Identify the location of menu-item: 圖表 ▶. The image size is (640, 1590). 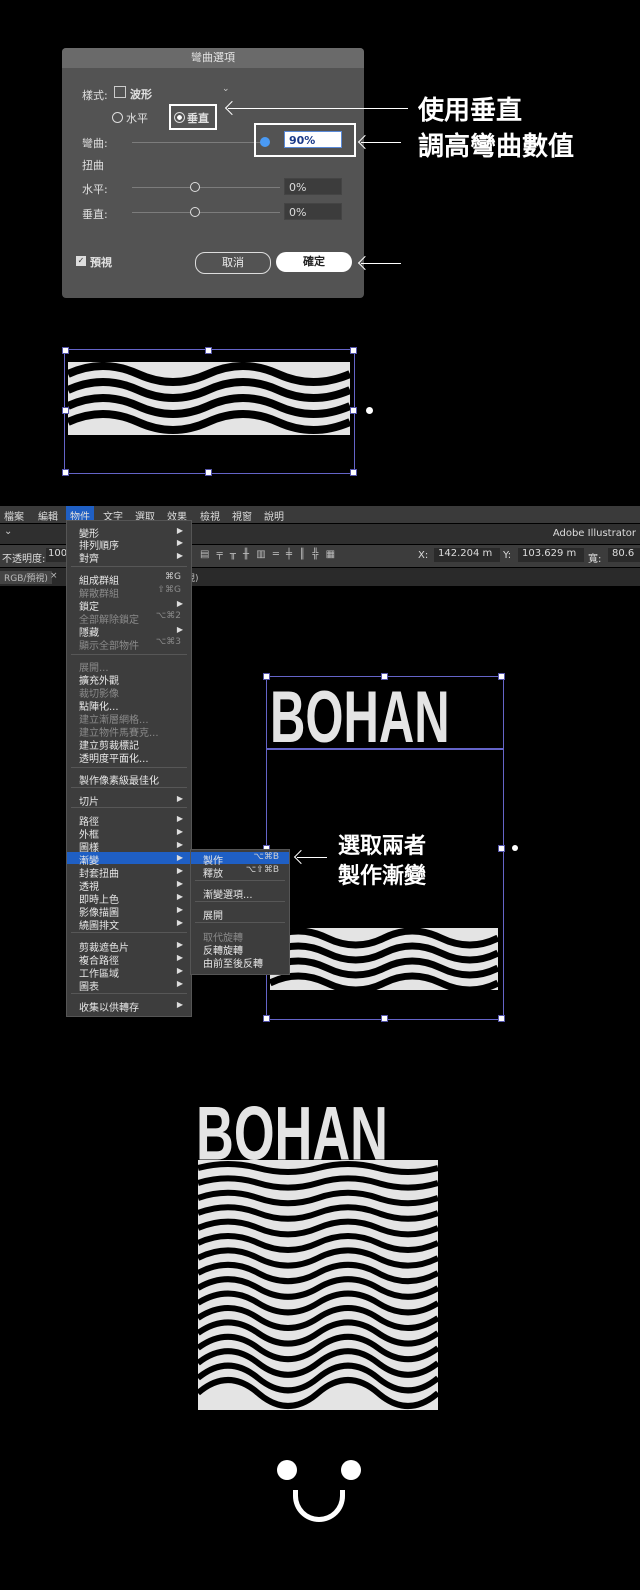
(129, 985).